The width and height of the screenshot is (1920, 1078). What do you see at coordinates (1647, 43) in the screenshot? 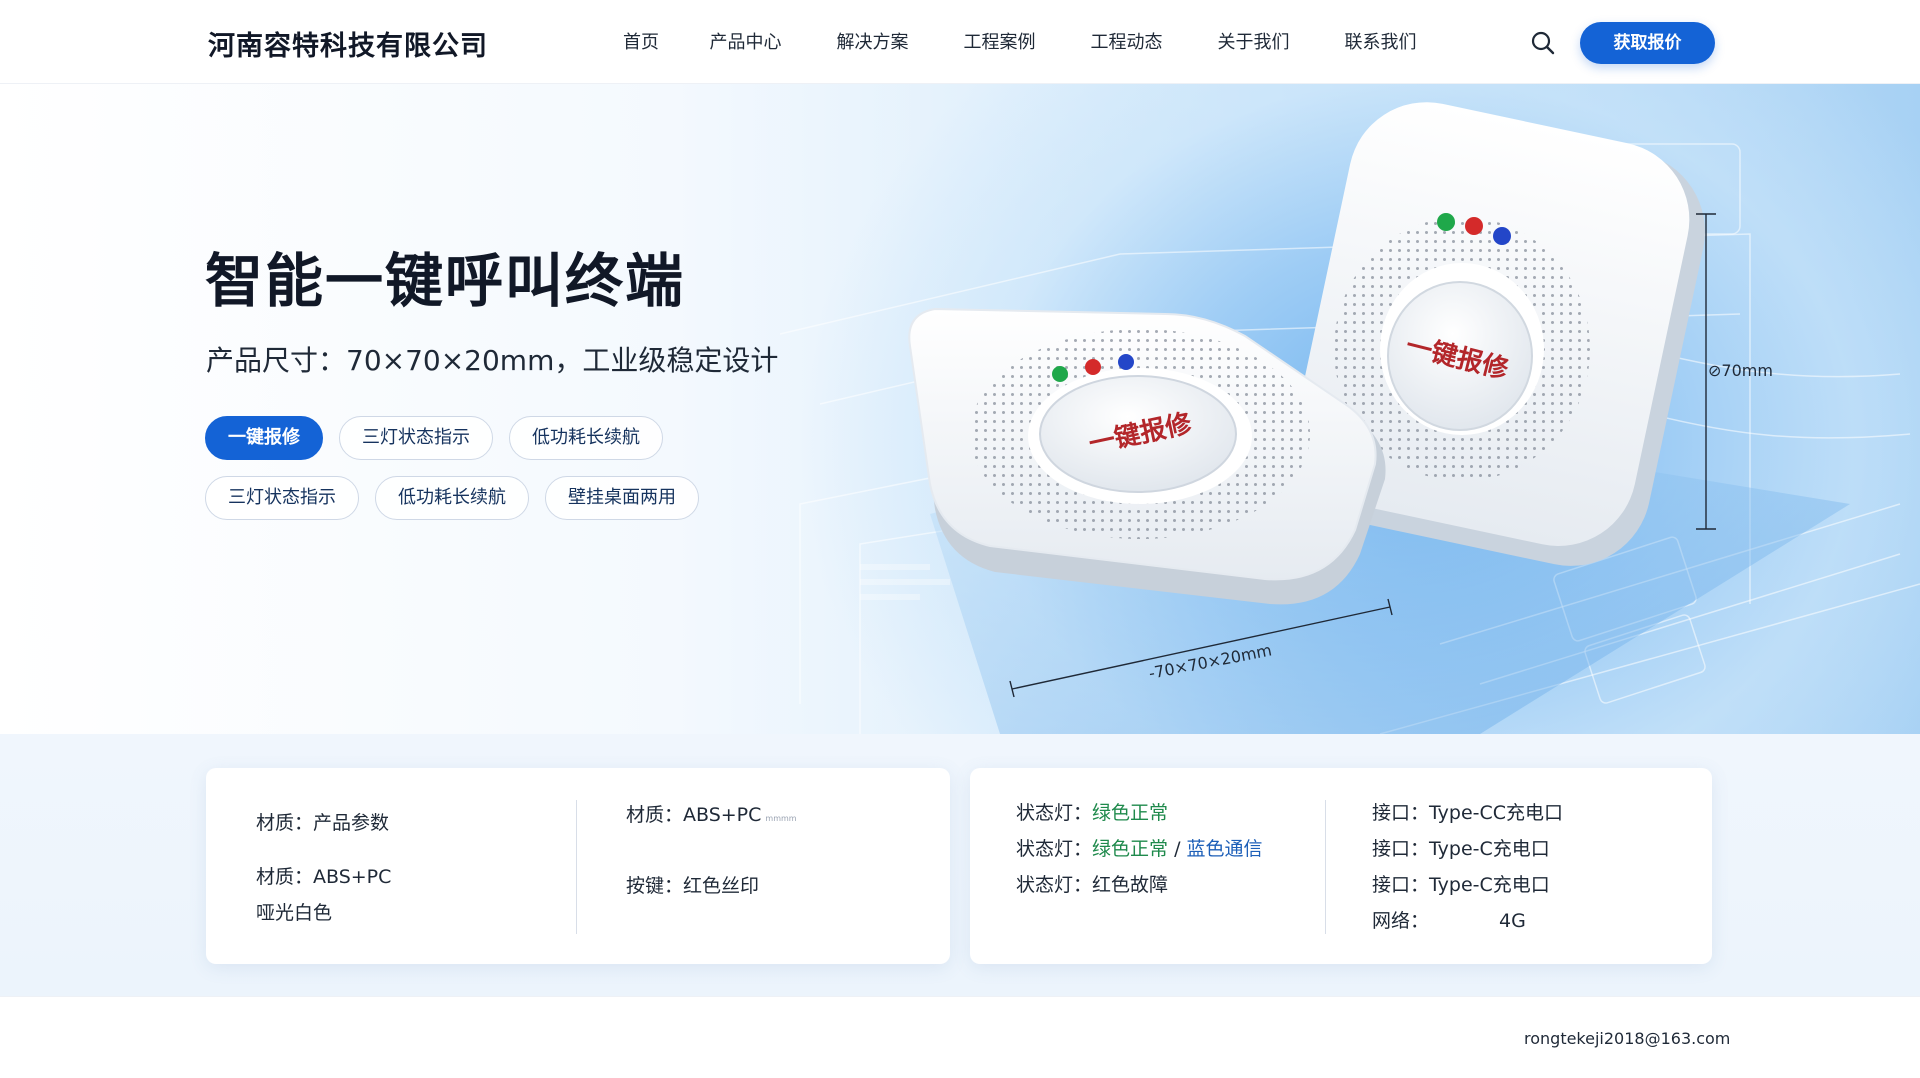
I see `get-quote-button: 获取报价` at bounding box center [1647, 43].